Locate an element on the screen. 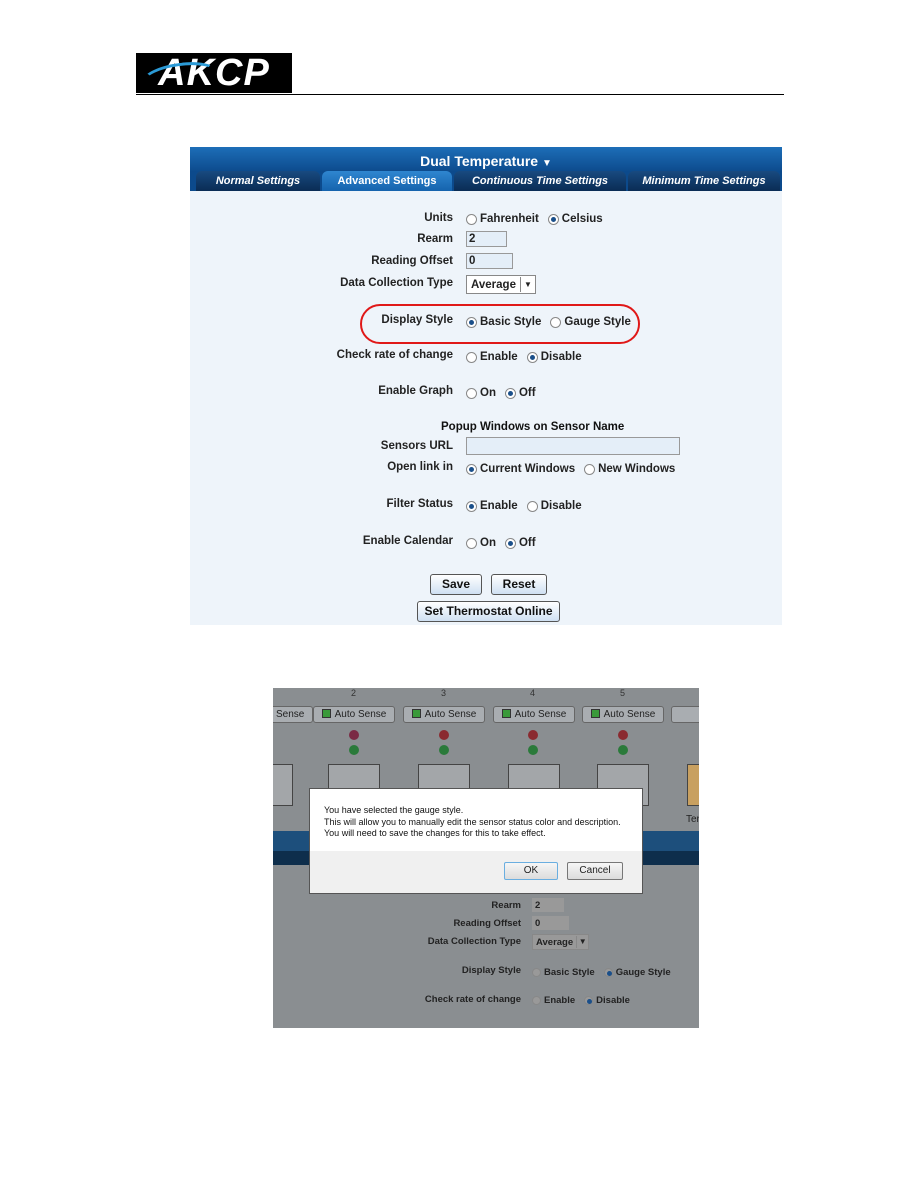 The height and width of the screenshot is (1188, 918). set-thermostat-online-button: Set Thermostat Online is located at coordinates (488, 611).